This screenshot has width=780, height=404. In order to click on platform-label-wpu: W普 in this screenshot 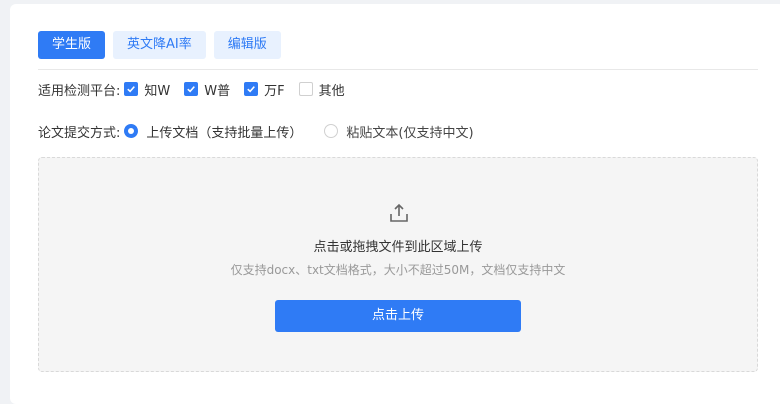, I will do `click(217, 91)`.